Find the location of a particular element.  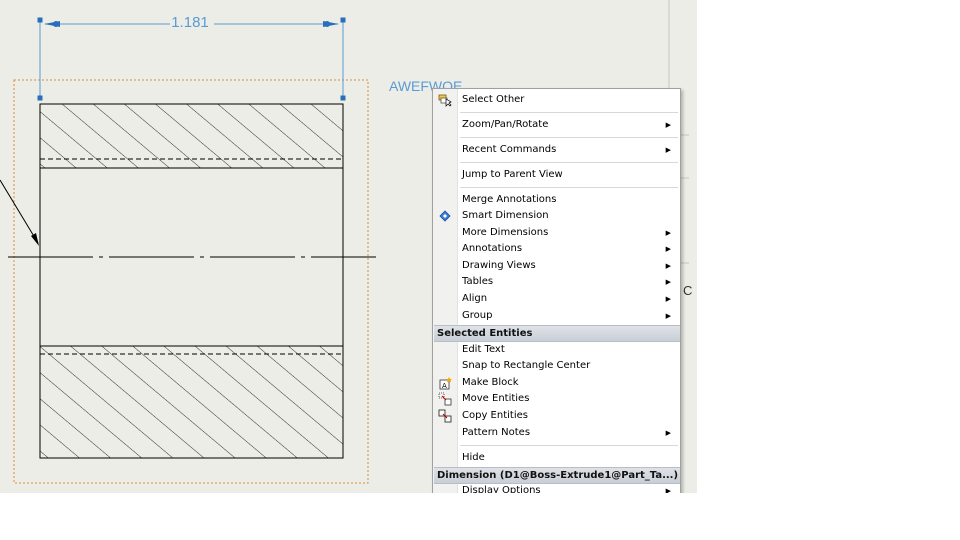

menu-item-label: Jump to Parent View is located at coordinates (512, 174).